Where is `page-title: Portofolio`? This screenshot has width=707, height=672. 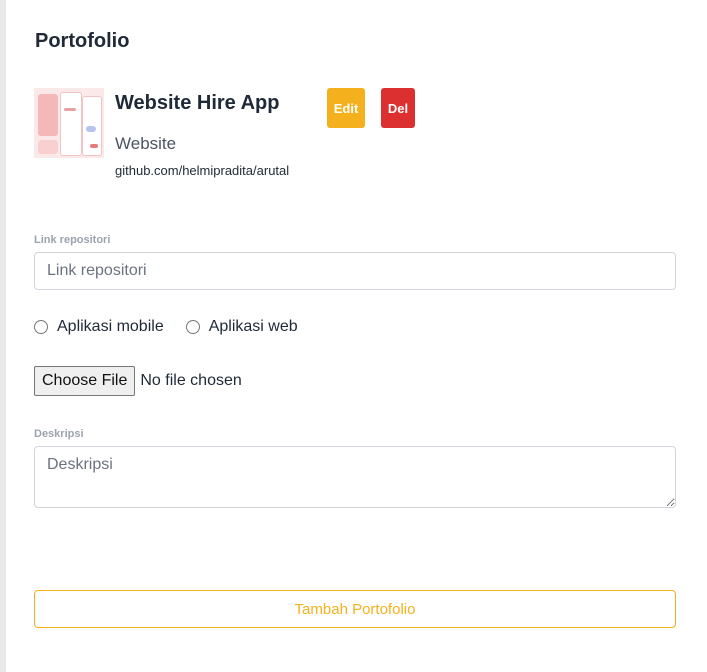 page-title: Portofolio is located at coordinates (82, 41).